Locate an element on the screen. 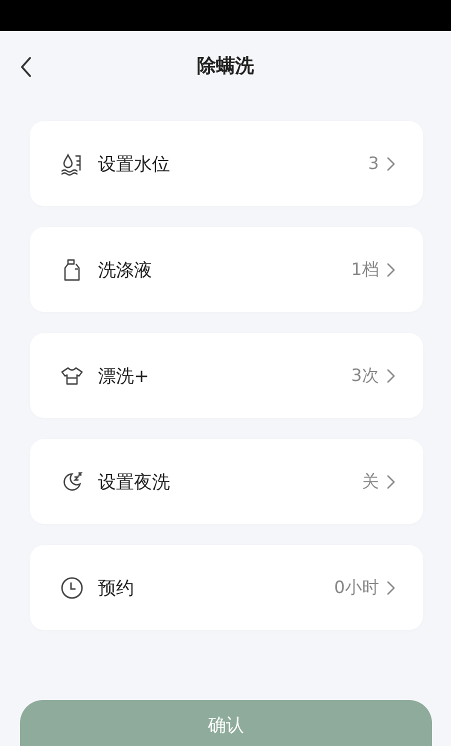  setting-label: 设置水位 is located at coordinates (134, 164).